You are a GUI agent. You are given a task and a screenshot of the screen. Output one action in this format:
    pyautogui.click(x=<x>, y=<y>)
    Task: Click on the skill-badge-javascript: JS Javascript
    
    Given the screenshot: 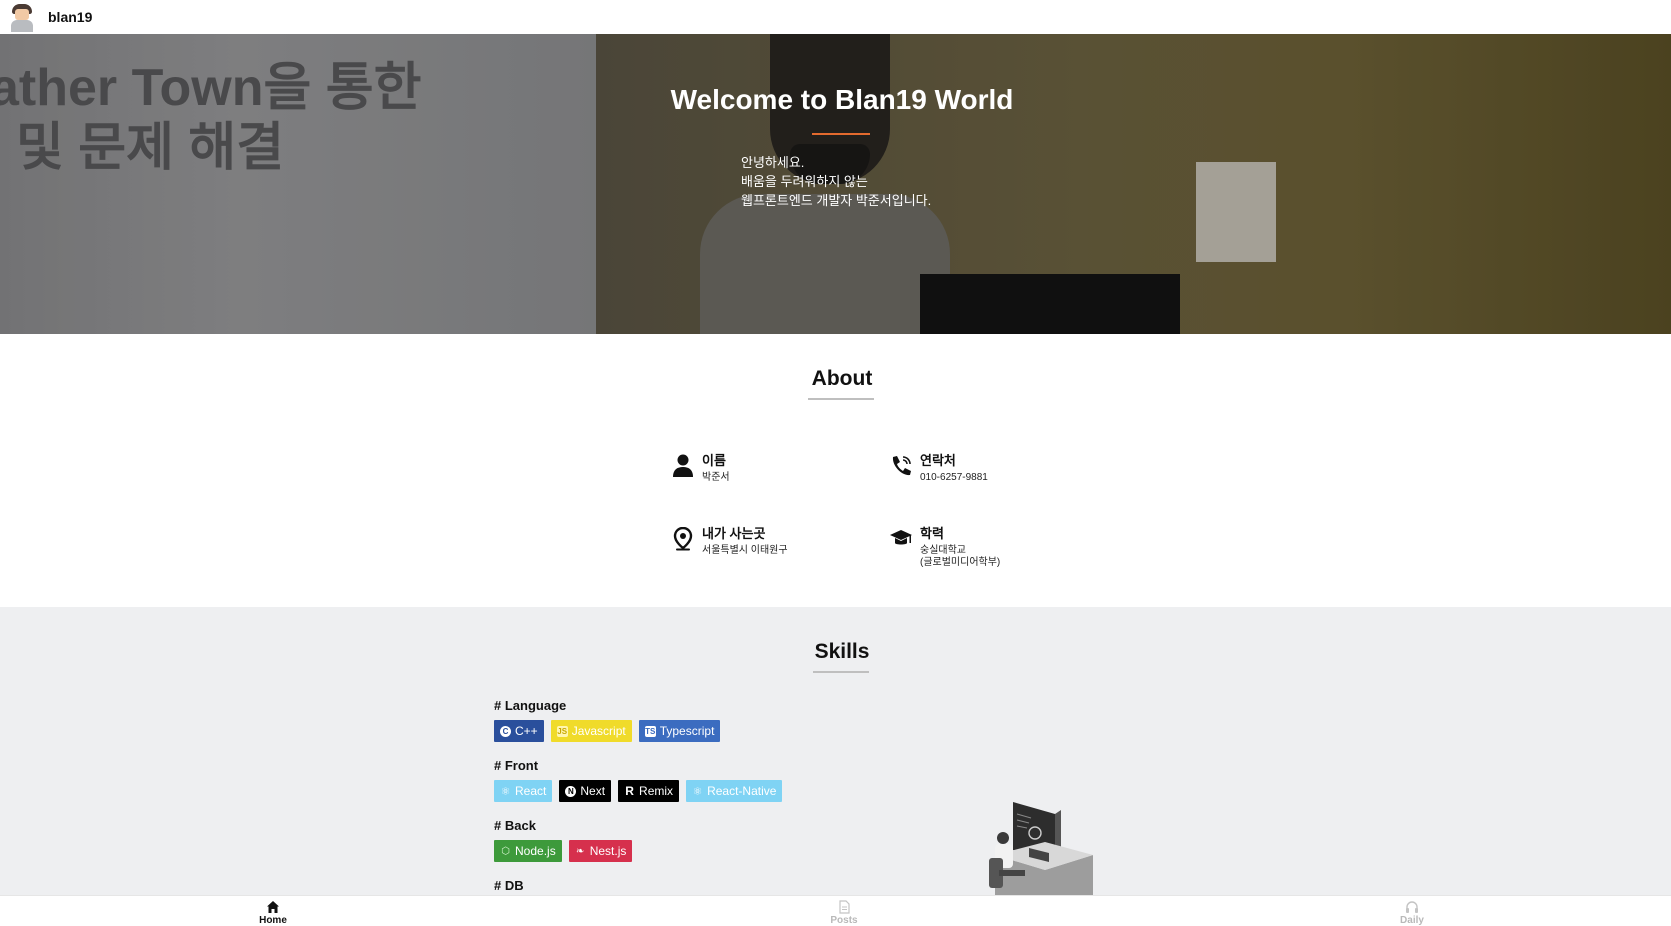 What is the action you would take?
    pyautogui.click(x=591, y=731)
    